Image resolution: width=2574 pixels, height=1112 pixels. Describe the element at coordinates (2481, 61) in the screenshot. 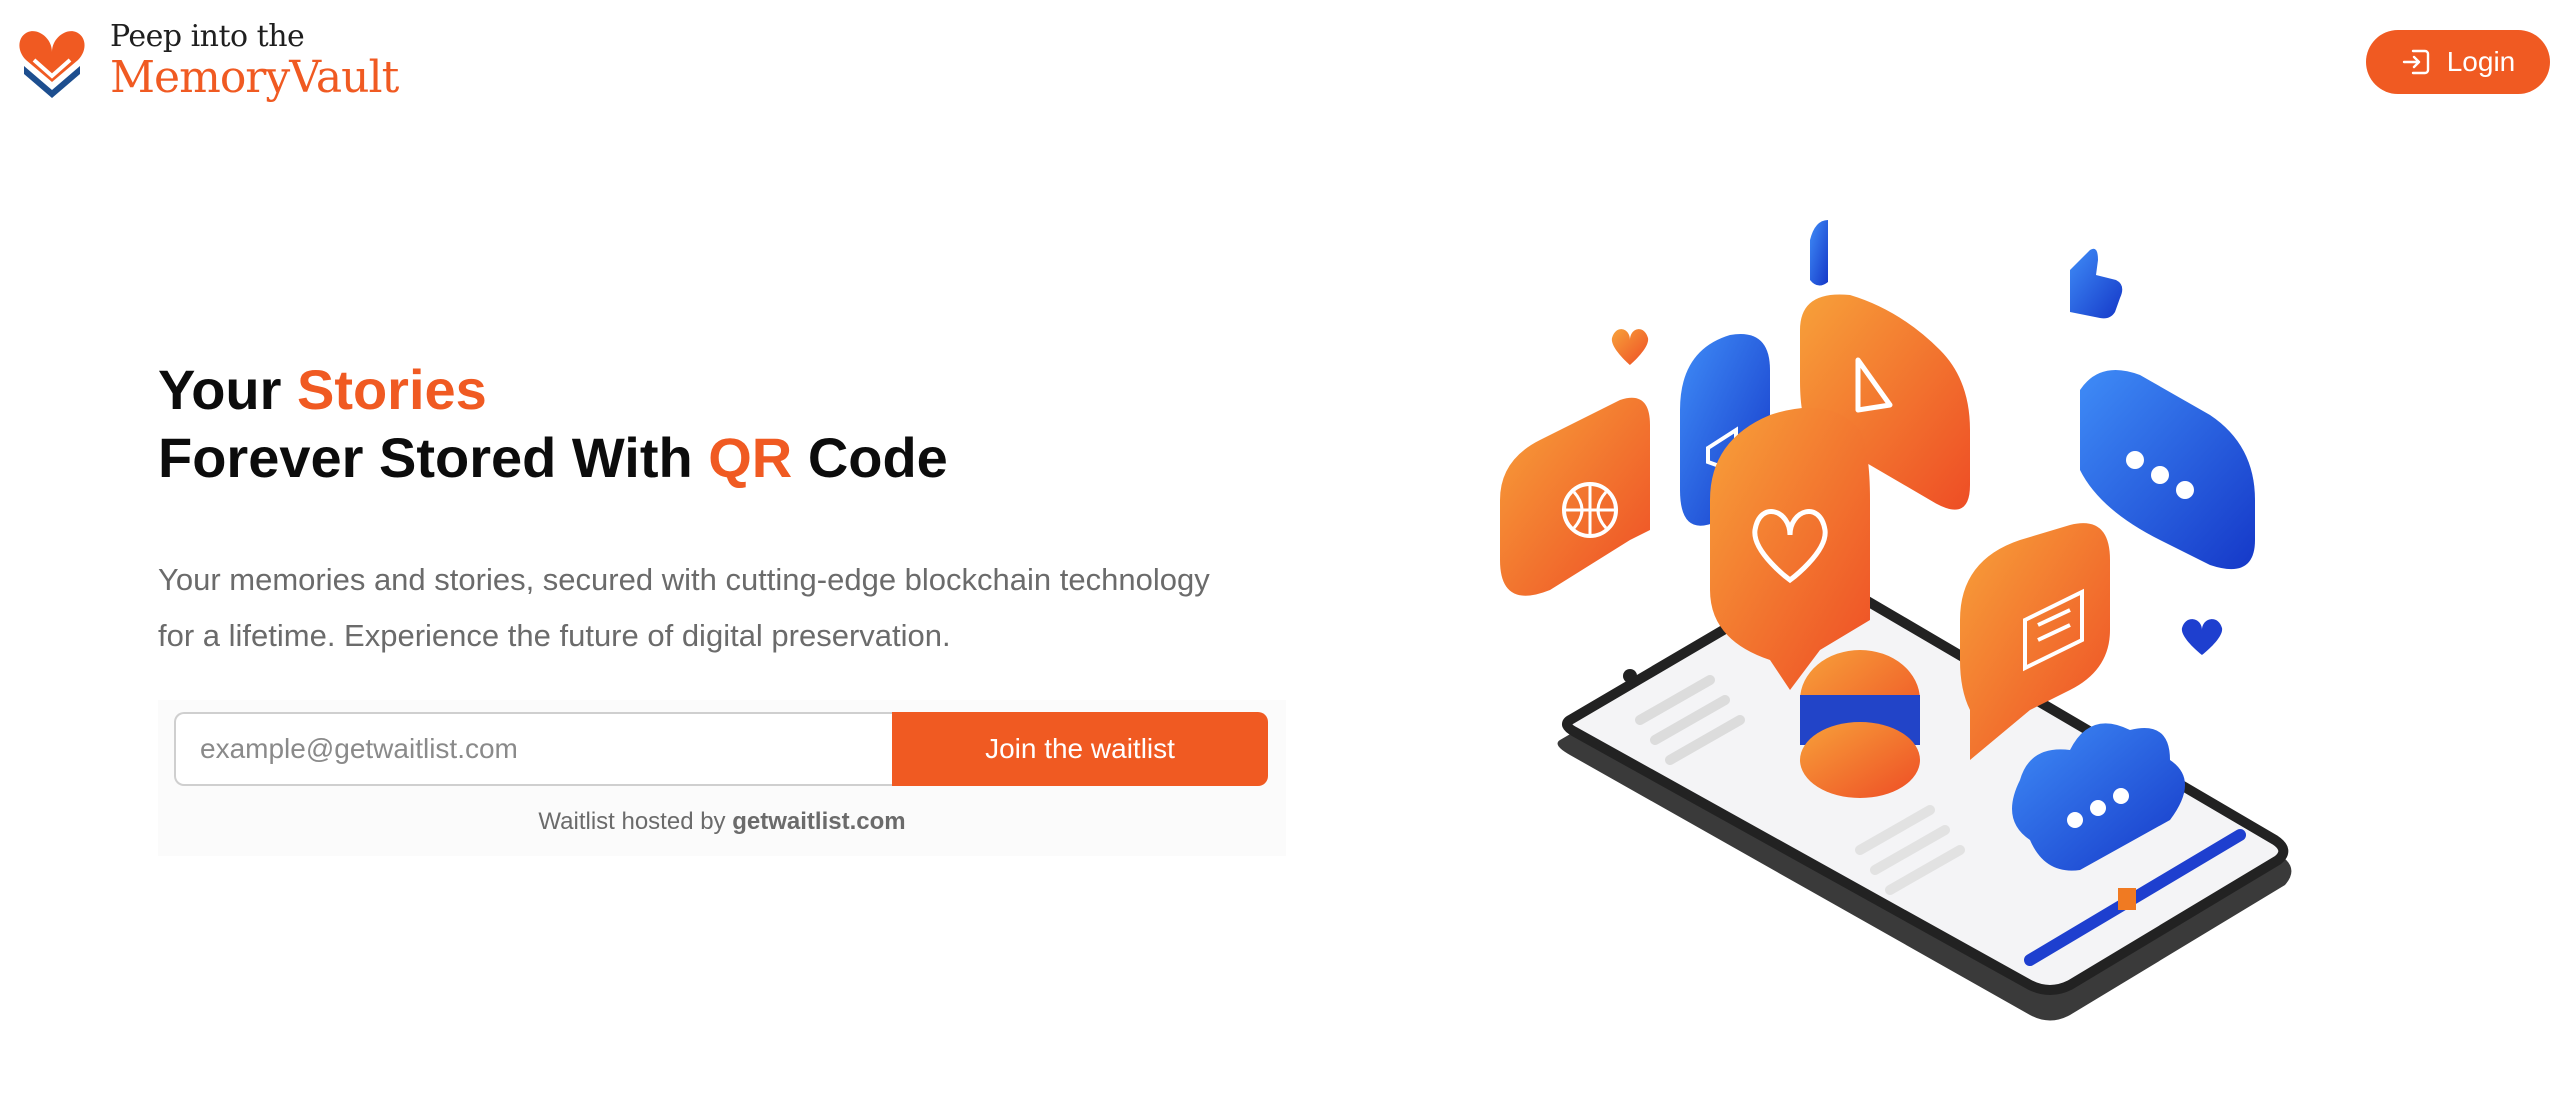

I see `login-label: Login` at that location.